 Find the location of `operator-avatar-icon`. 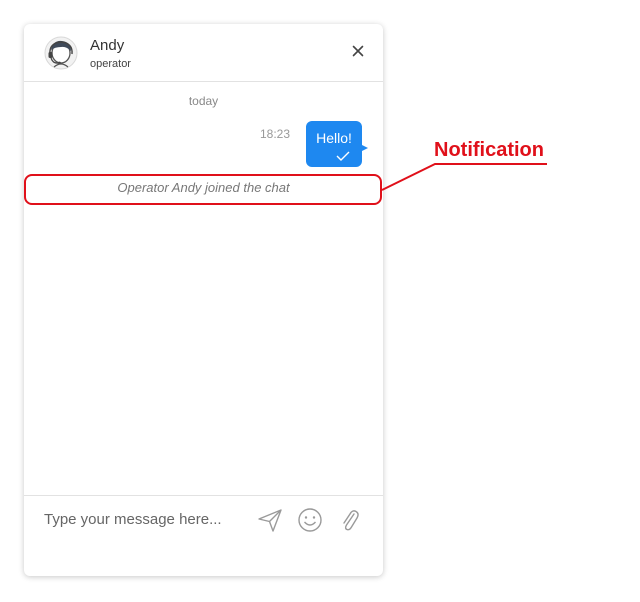

operator-avatar-icon is located at coordinates (61, 53).